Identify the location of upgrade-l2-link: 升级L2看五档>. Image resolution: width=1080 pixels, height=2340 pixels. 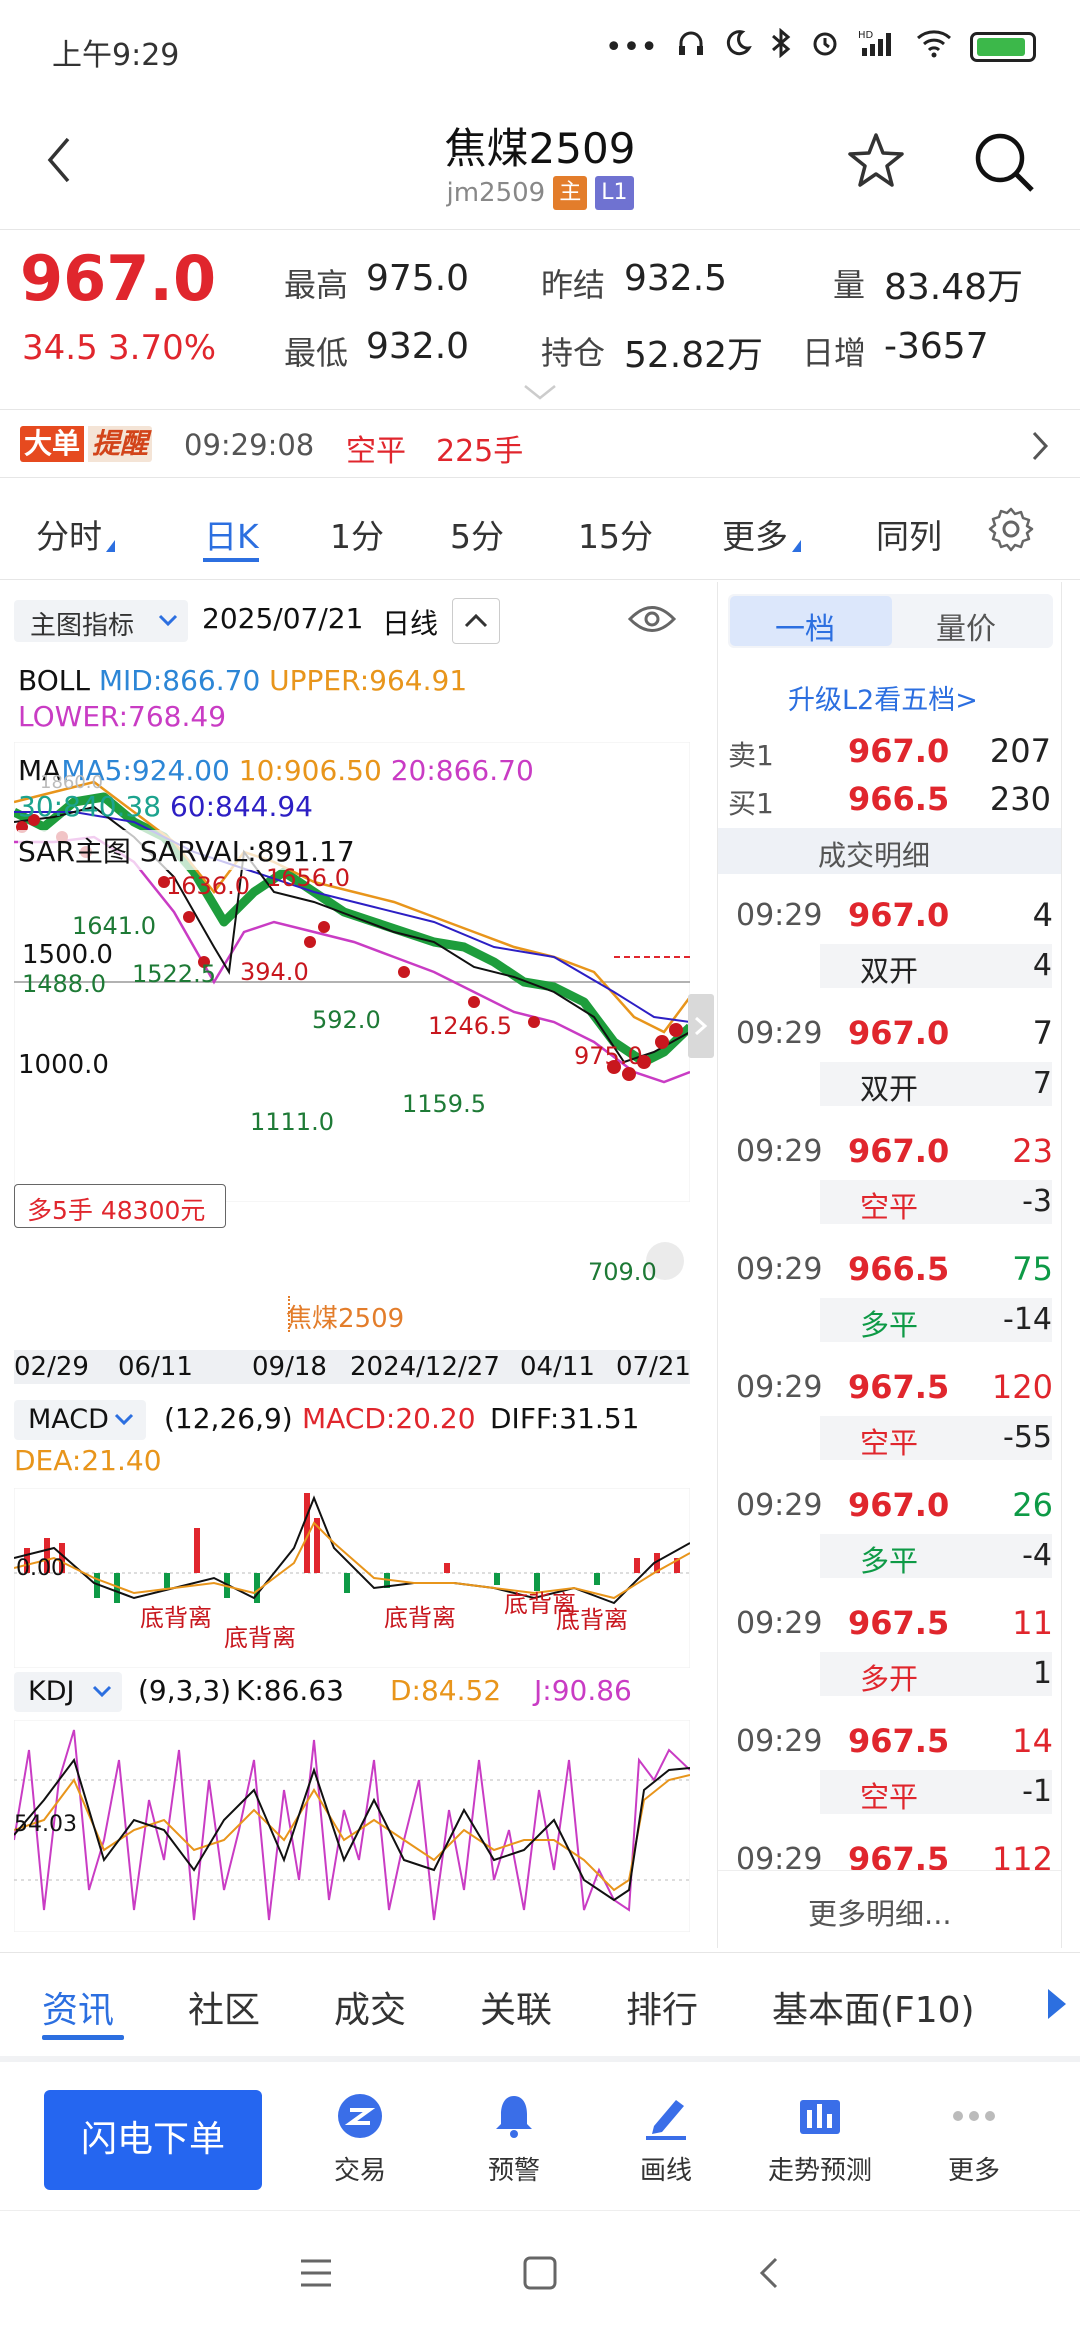
(883, 697).